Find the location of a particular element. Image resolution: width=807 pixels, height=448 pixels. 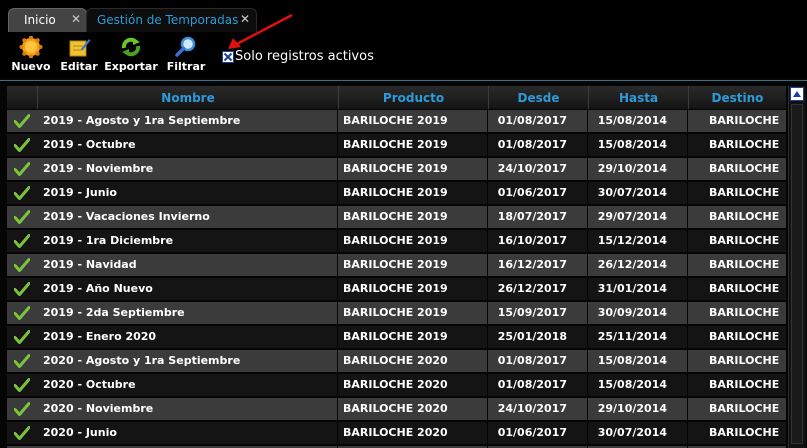

cell-nombre: 2020 - Junio is located at coordinates (187, 433).